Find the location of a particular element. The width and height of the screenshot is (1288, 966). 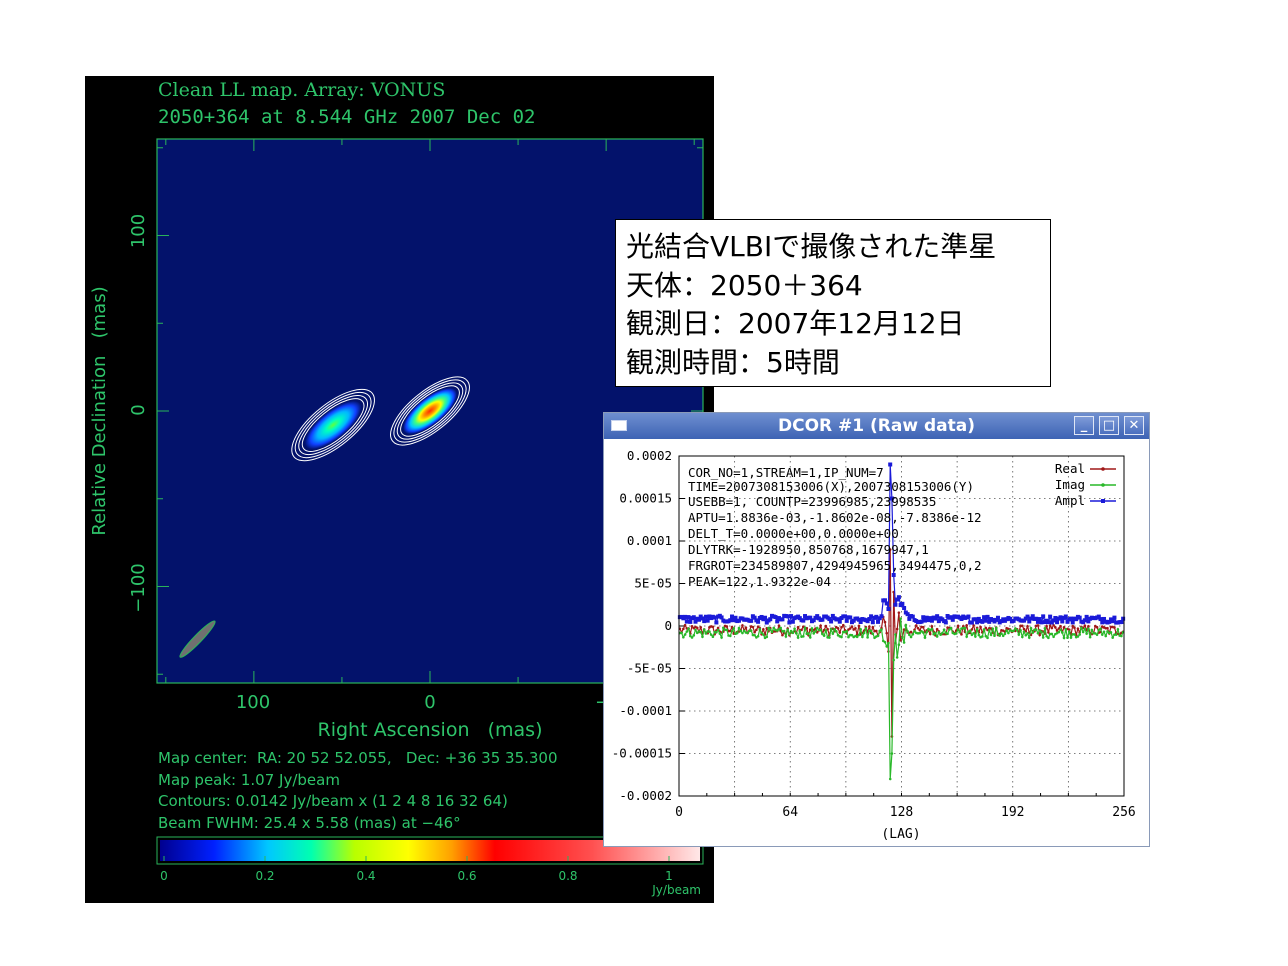

dcor-xtick-label-4: 256 is located at coordinates (1123, 812).